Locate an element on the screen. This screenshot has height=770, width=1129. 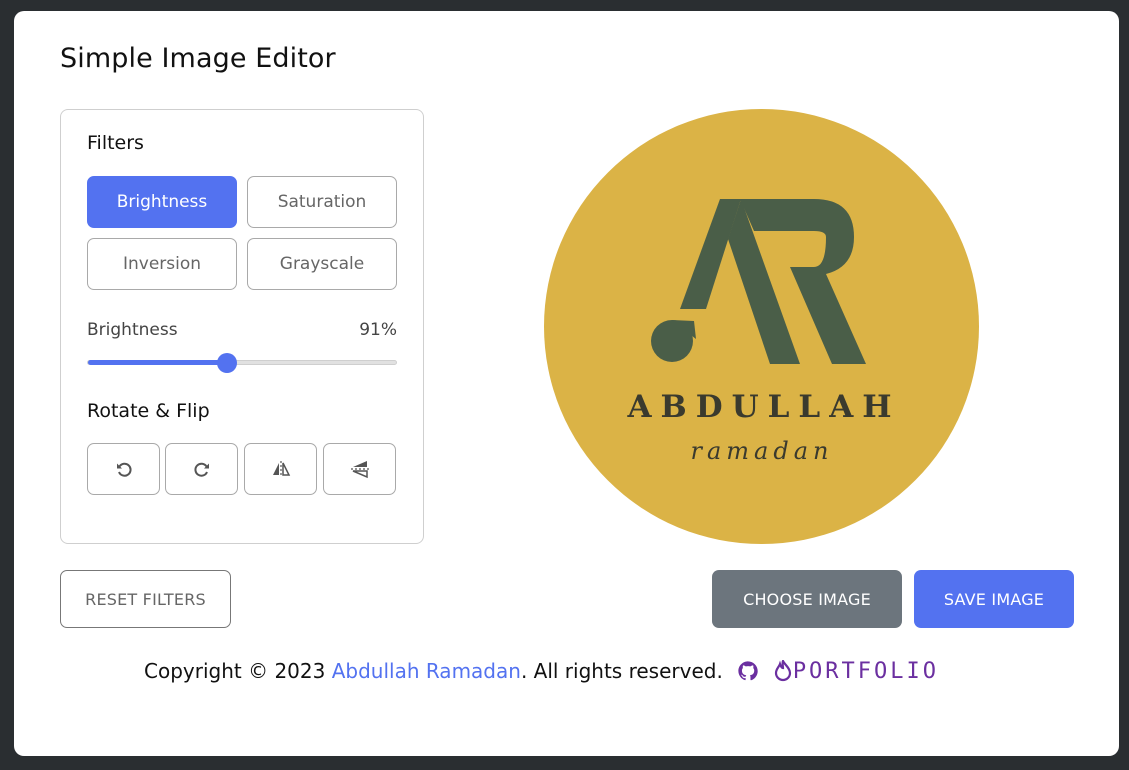
save-image-button: SAVE IMAGE is located at coordinates (994, 599).